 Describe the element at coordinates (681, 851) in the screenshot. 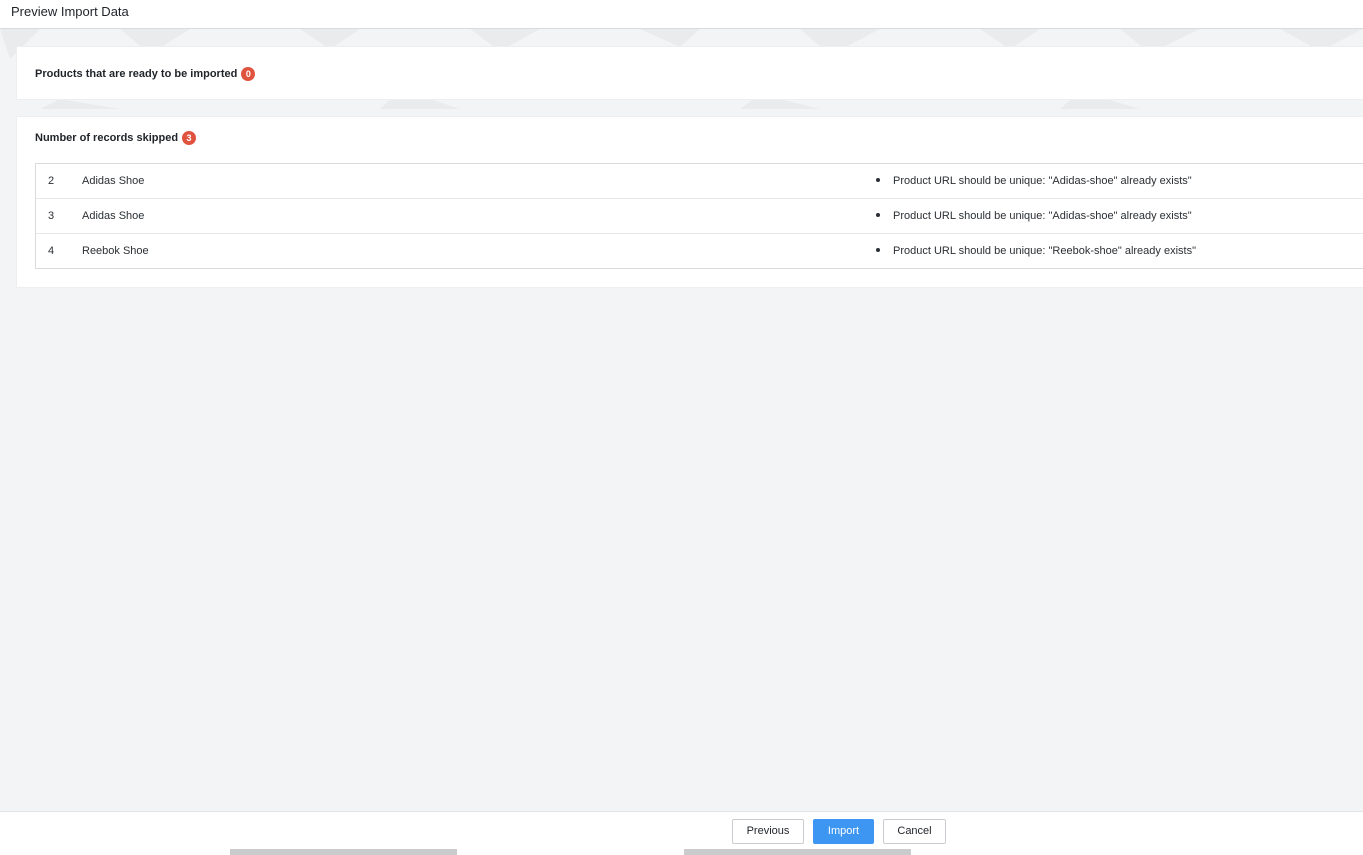

I see `horizontal-scrollbar` at that location.